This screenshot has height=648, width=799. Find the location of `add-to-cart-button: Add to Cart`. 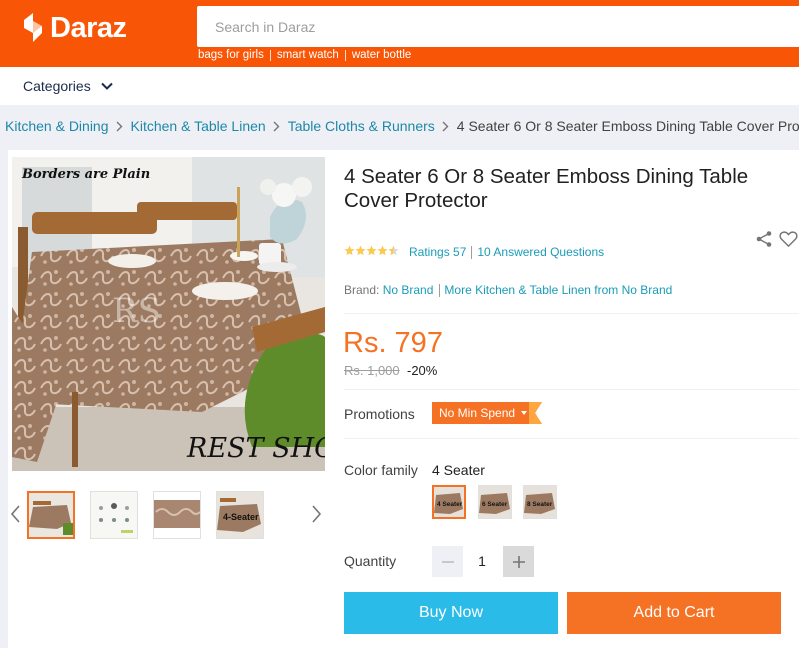

add-to-cart-button: Add to Cart is located at coordinates (674, 613).